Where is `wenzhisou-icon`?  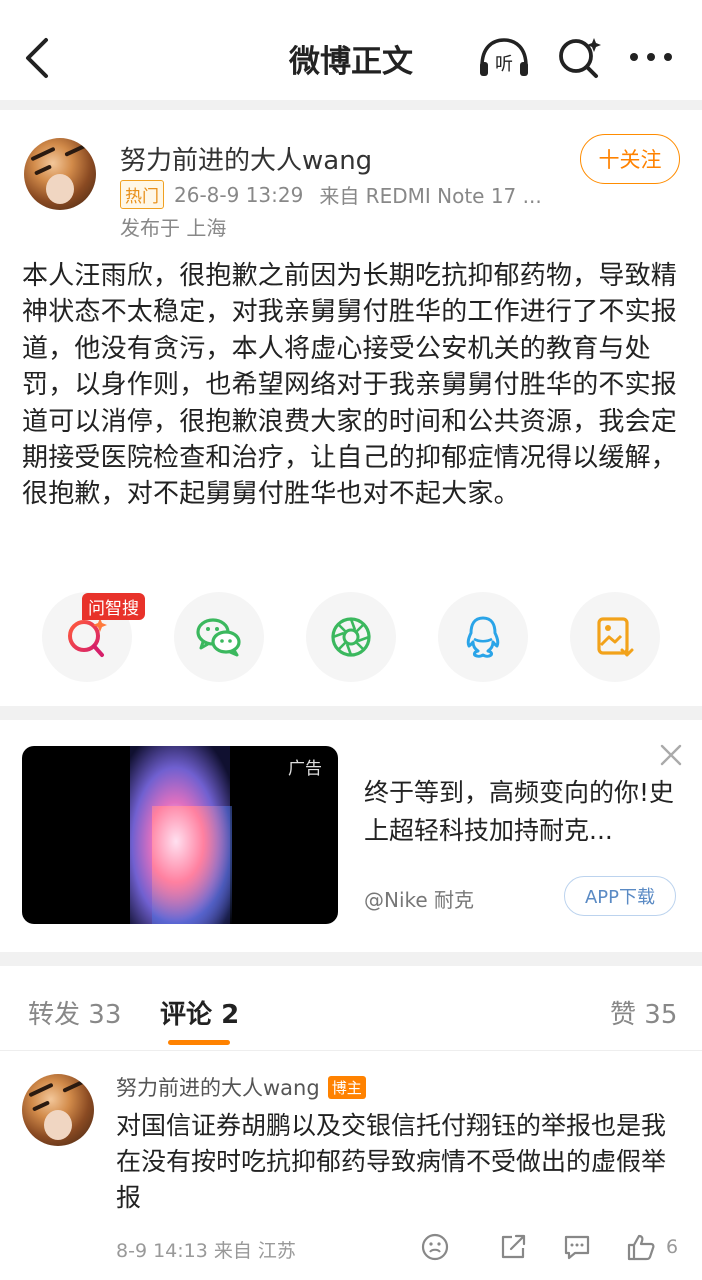 wenzhisou-icon is located at coordinates (87, 637).